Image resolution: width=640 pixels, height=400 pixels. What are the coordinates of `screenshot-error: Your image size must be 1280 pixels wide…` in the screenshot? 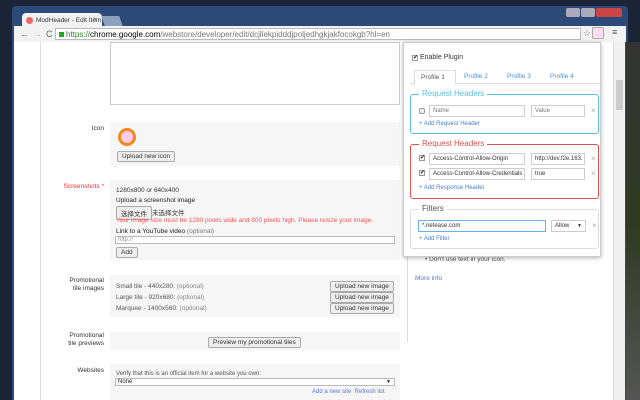 It's located at (245, 220).